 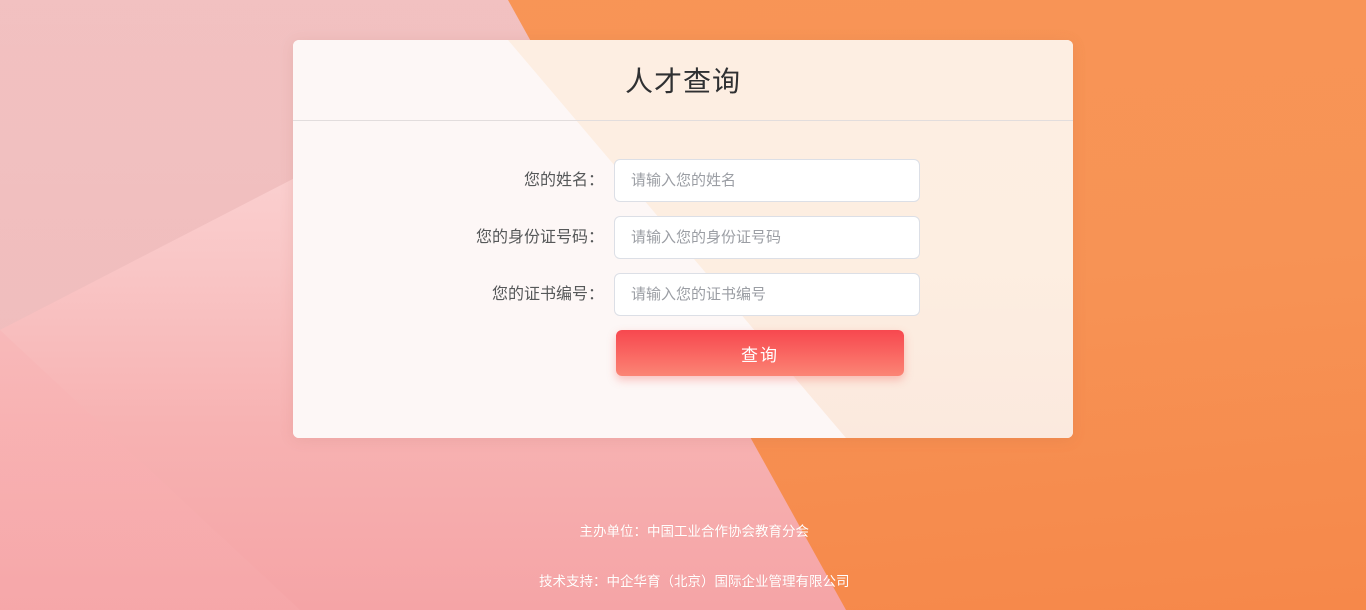 I want to click on form-row-id-number: 您的身份证号码：, so click(x=683, y=237).